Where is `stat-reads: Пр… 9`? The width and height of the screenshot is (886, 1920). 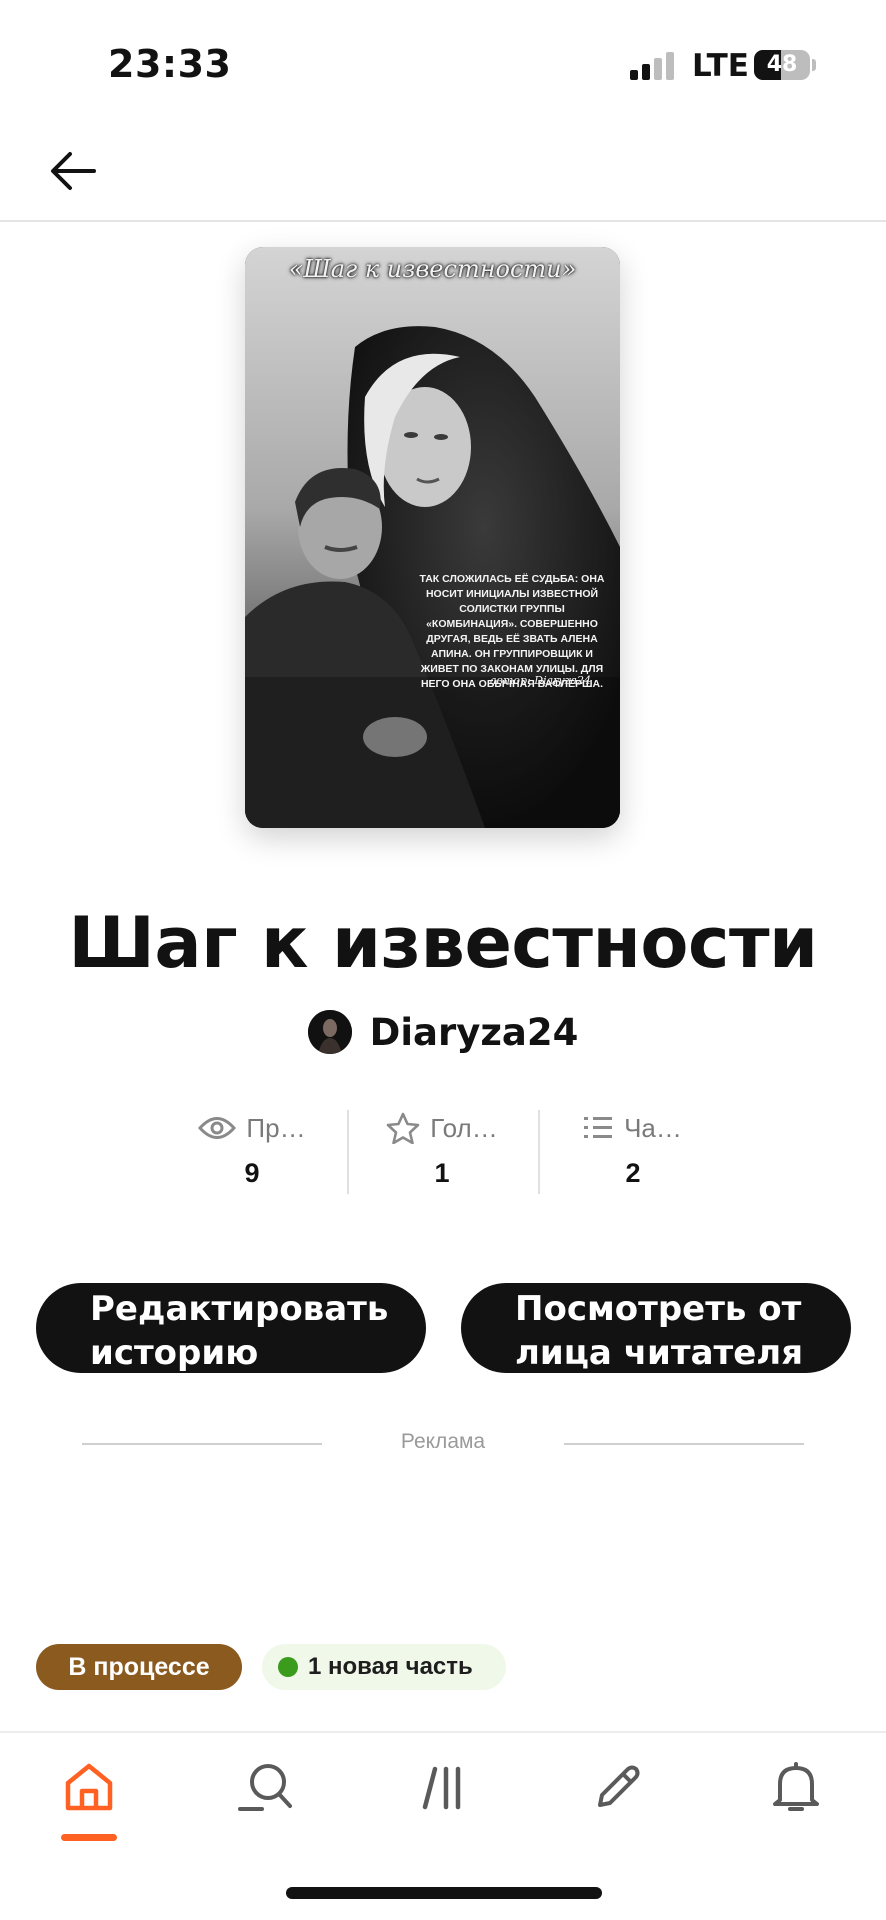
stat-reads: Пр… 9 is located at coordinates (252, 1151).